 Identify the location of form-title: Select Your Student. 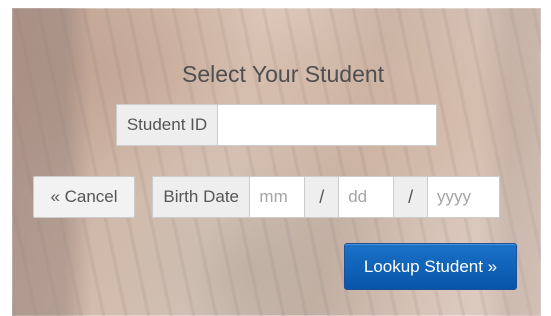
(283, 74).